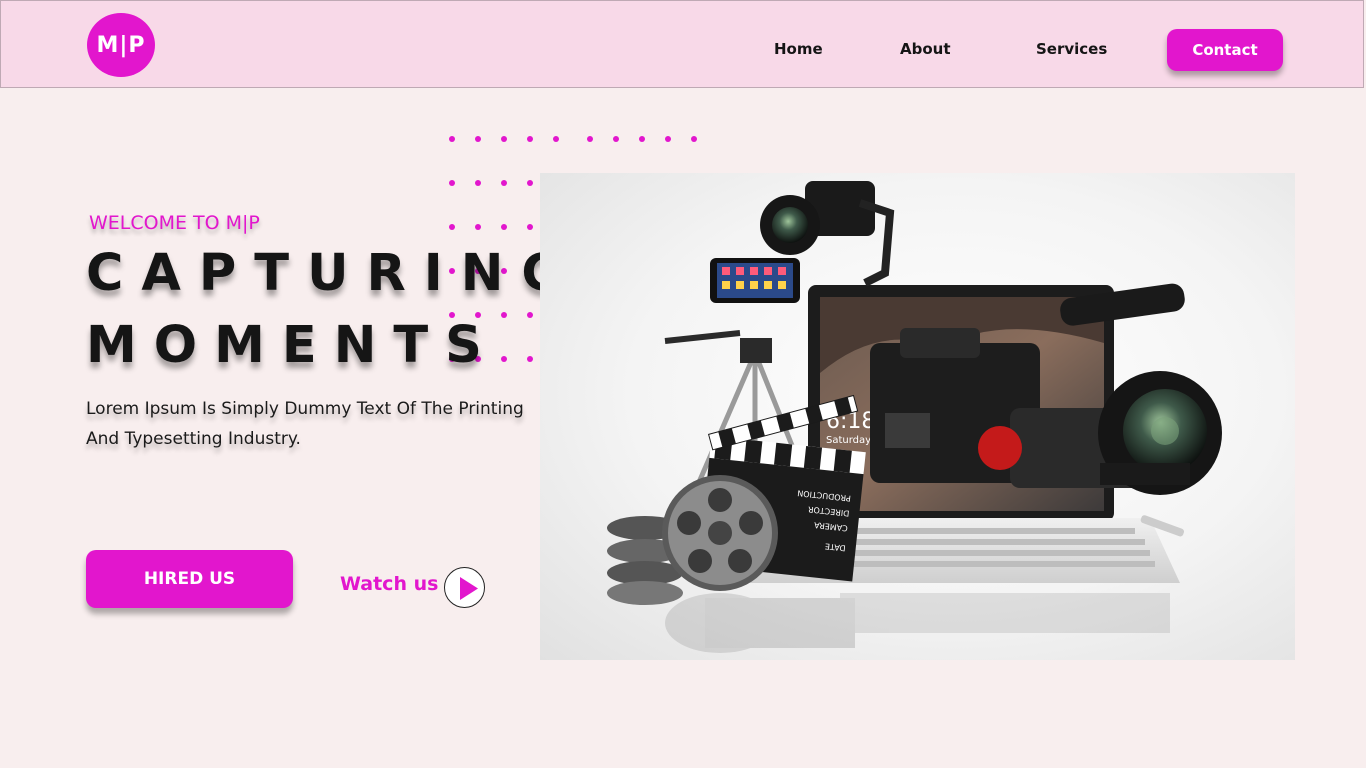  I want to click on nav-services-link: Services, so click(1071, 49).